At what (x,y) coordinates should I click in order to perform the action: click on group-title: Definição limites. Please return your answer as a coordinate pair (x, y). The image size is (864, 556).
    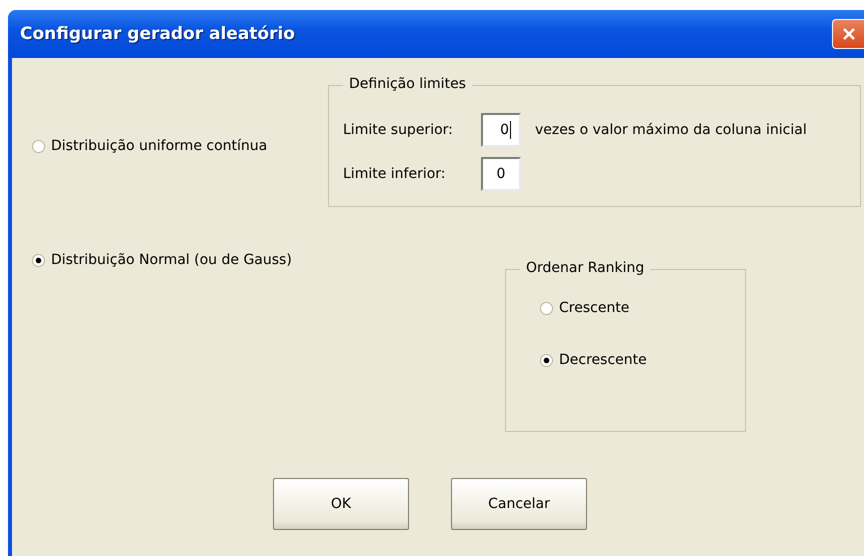
    Looking at the image, I should click on (407, 84).